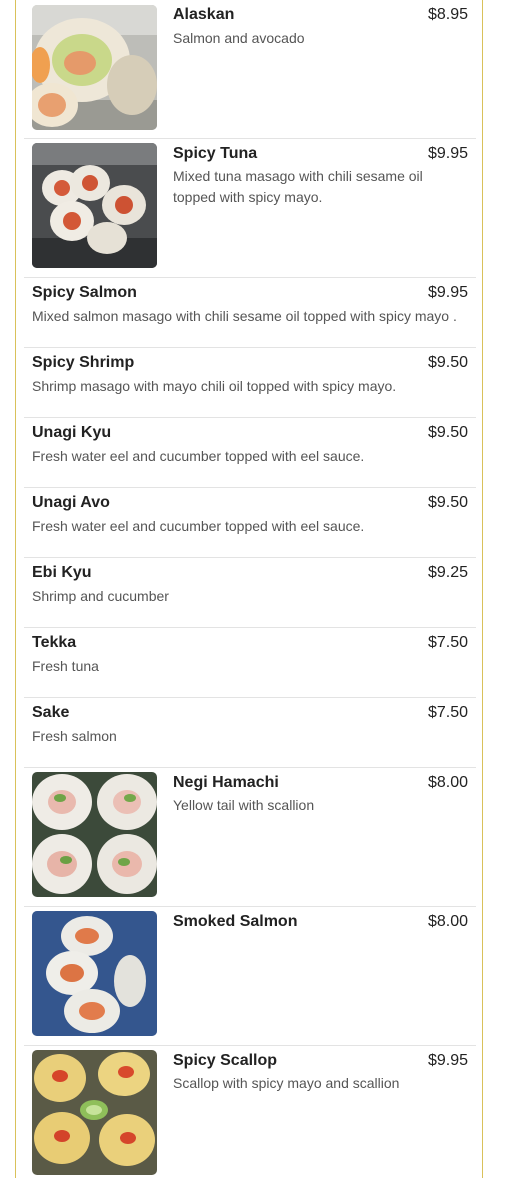 This screenshot has width=510, height=1184. Describe the element at coordinates (226, 782) in the screenshot. I see `item-name: Negi Hamachi` at that location.